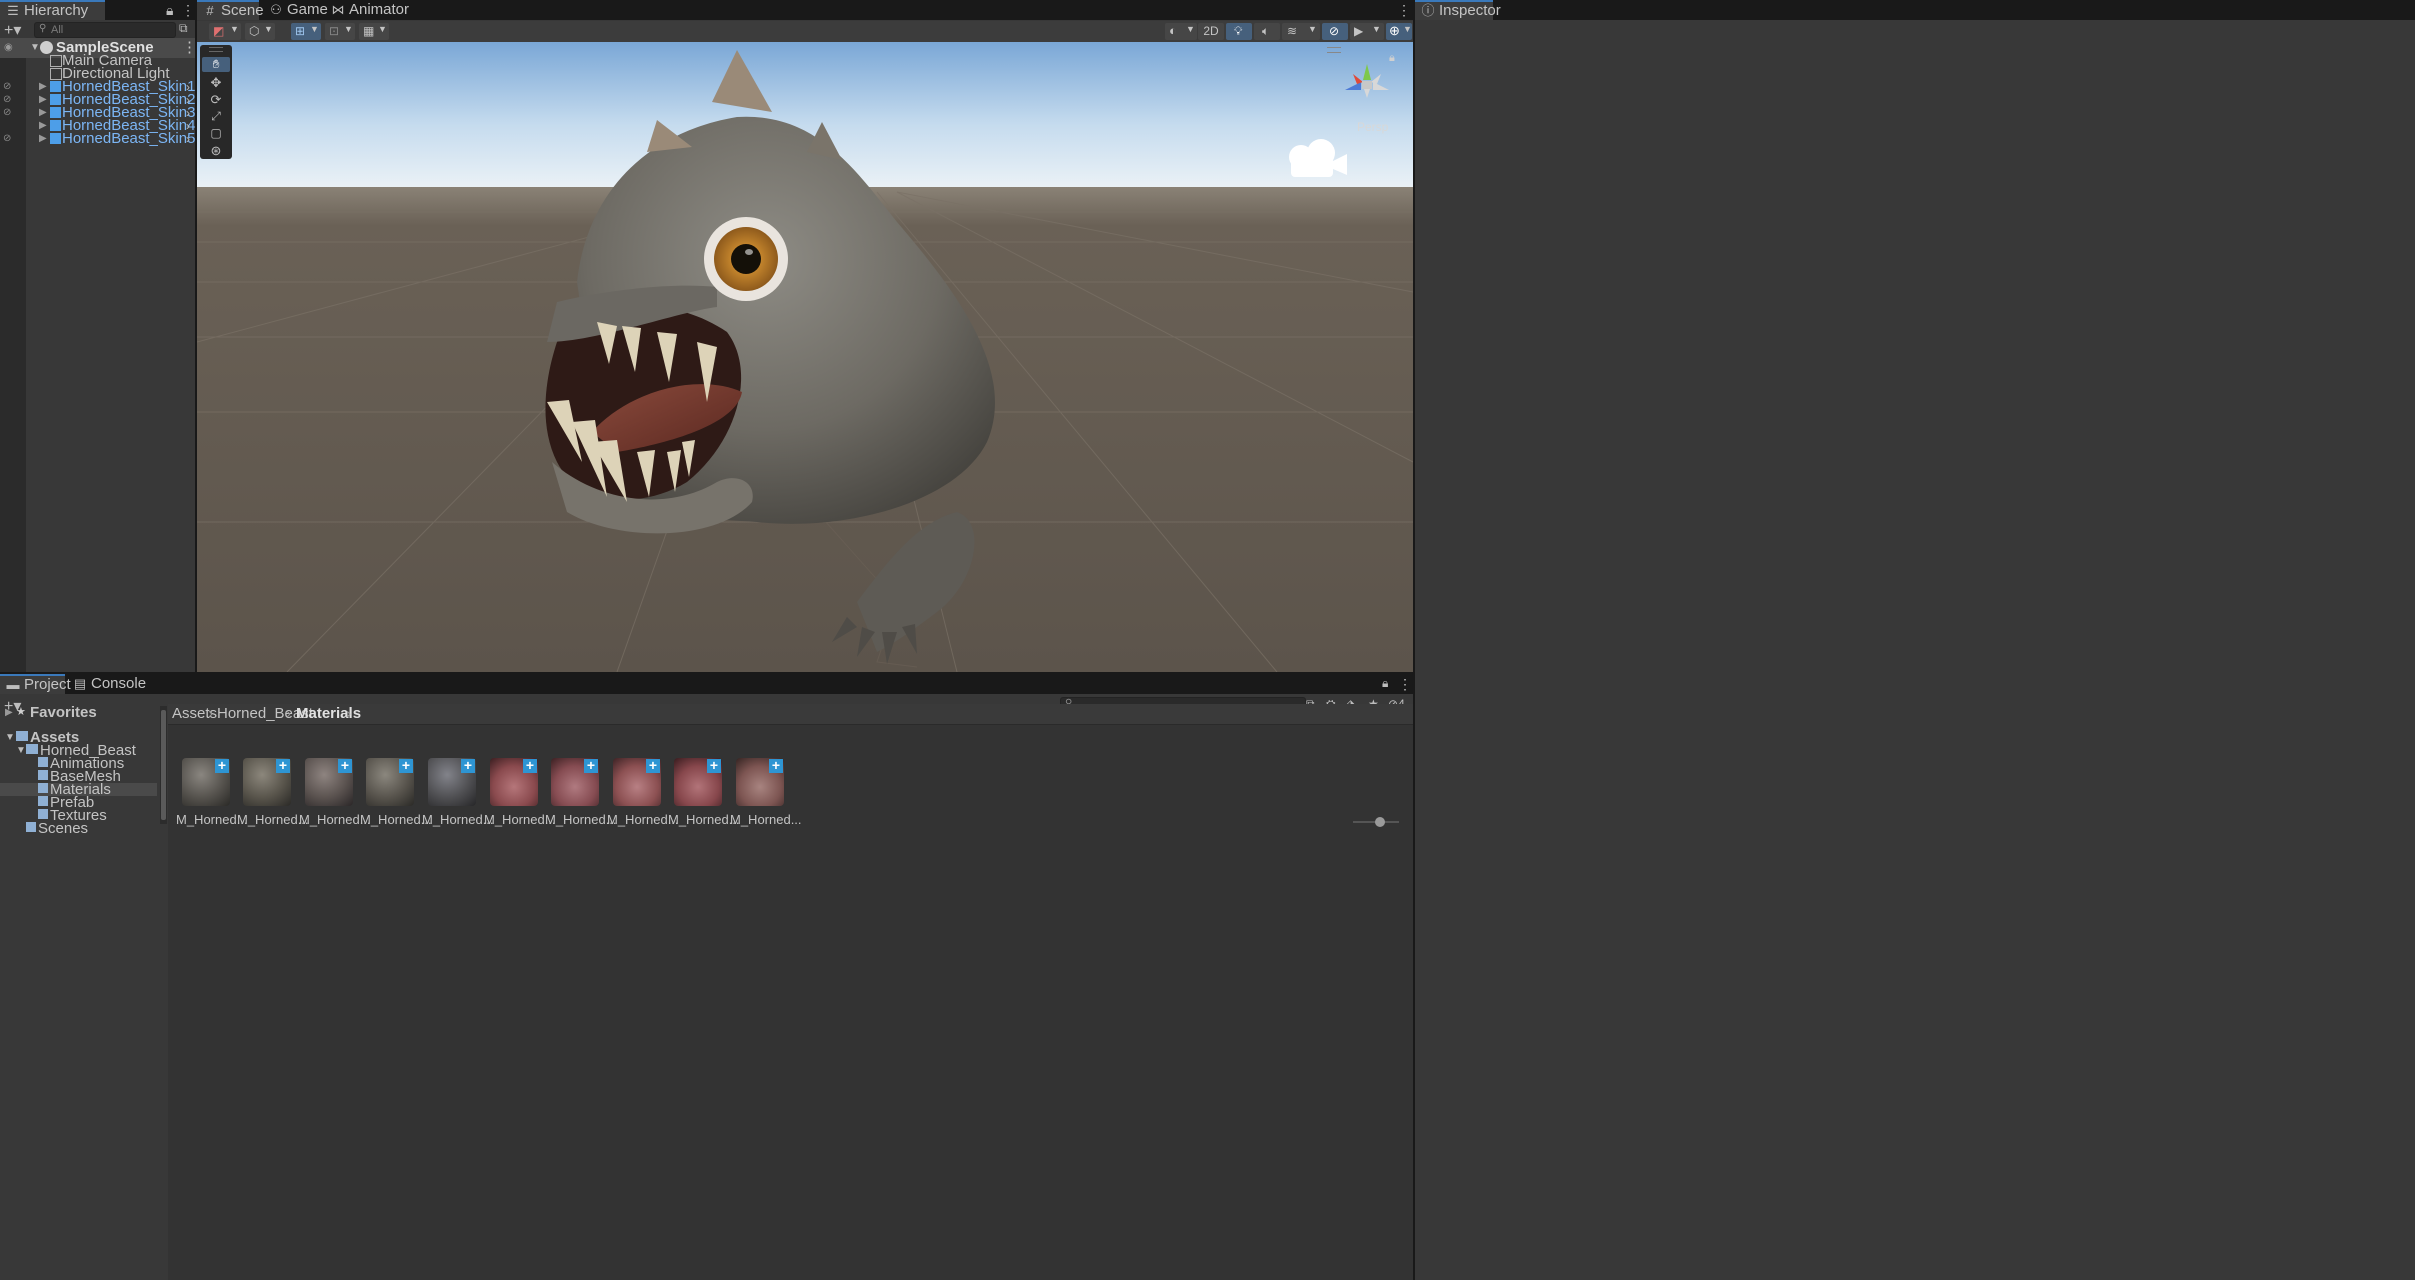  Describe the element at coordinates (52, 10) in the screenshot. I see `tab-hierarchy: ☰ Hierarchy` at that location.